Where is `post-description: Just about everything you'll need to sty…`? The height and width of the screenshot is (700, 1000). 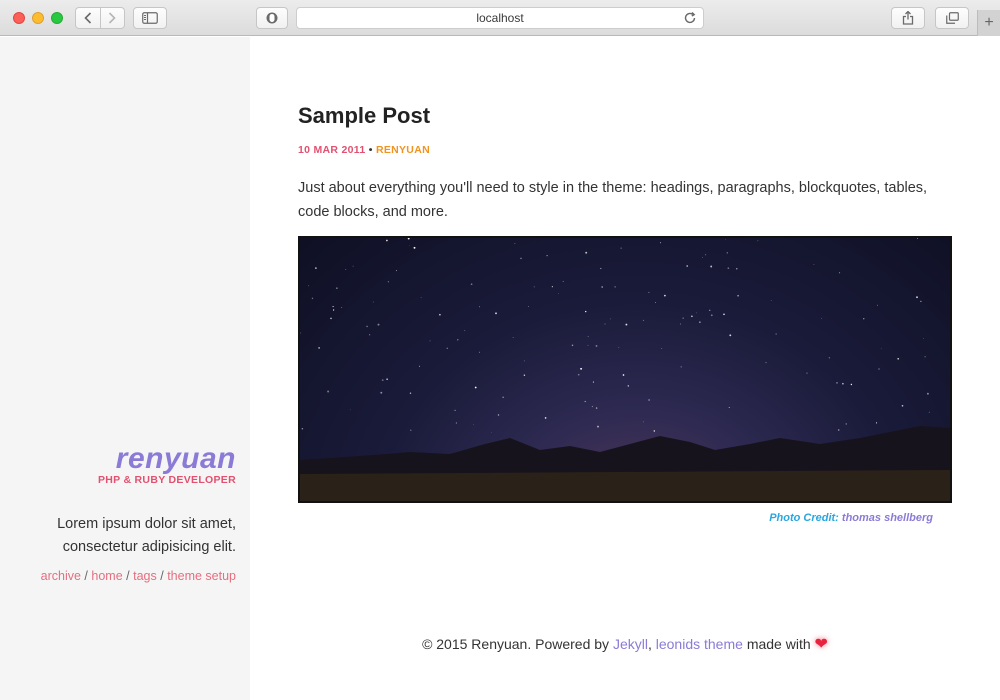 post-description: Just about everything you'll need to sty… is located at coordinates (613, 200).